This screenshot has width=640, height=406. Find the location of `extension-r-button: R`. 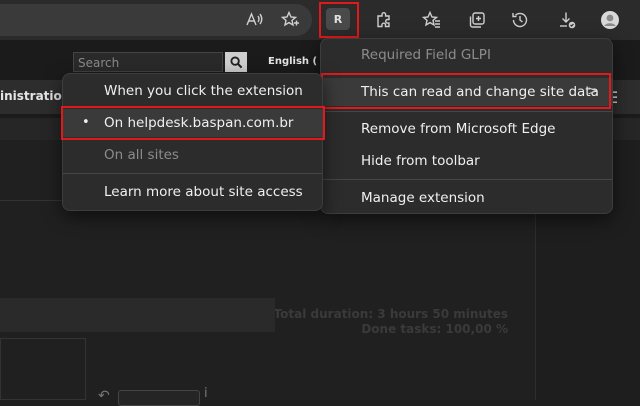

extension-r-button: R is located at coordinates (338, 19).